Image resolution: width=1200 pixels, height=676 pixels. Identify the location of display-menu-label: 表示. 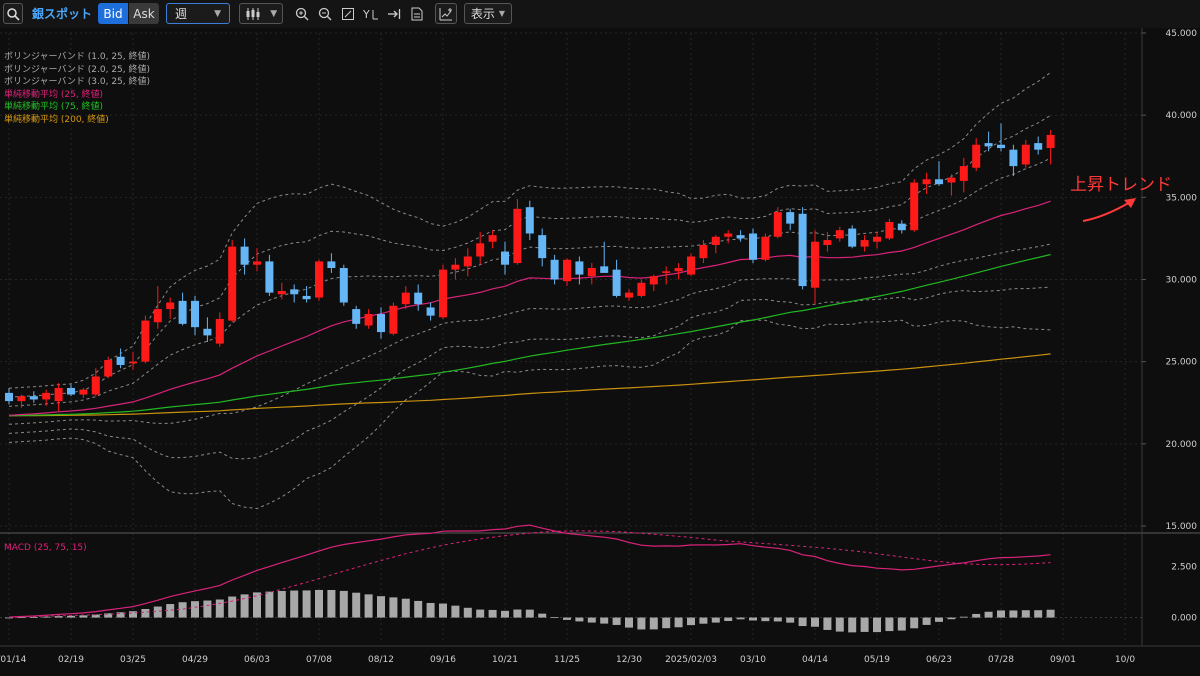
(482, 14).